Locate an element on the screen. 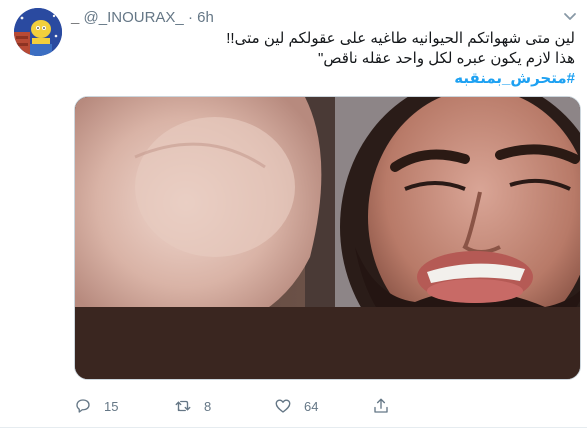 The image size is (587, 428). tweet-header: _ @_INOURAX_ · 6h is located at coordinates (142, 18).